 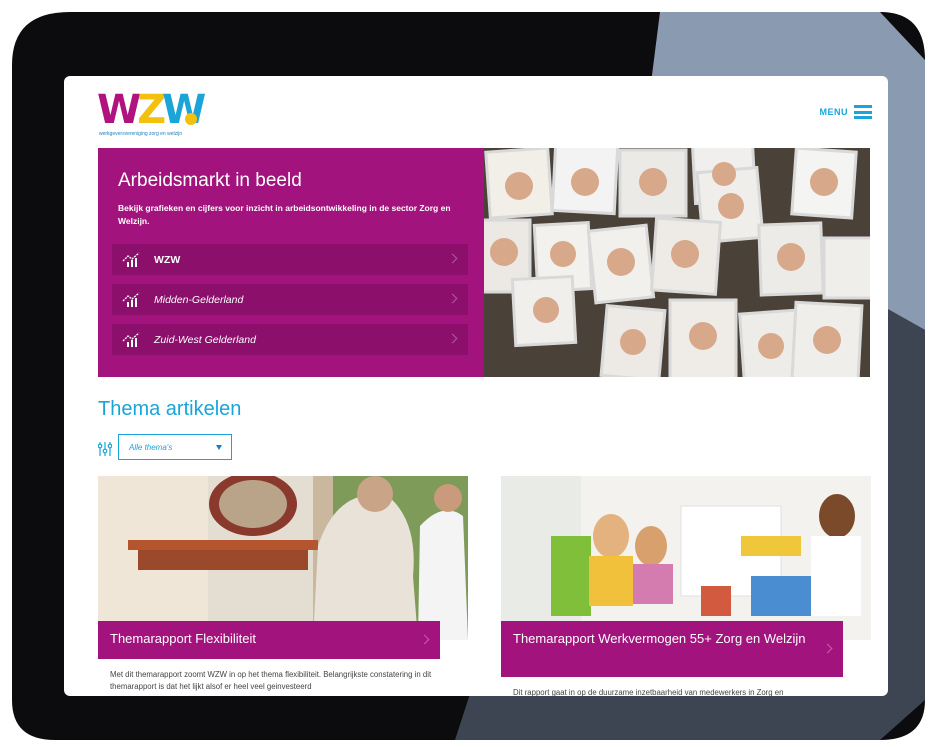 What do you see at coordinates (151, 447) in the screenshot?
I see `theme-filter-value: Alle thema's` at bounding box center [151, 447].